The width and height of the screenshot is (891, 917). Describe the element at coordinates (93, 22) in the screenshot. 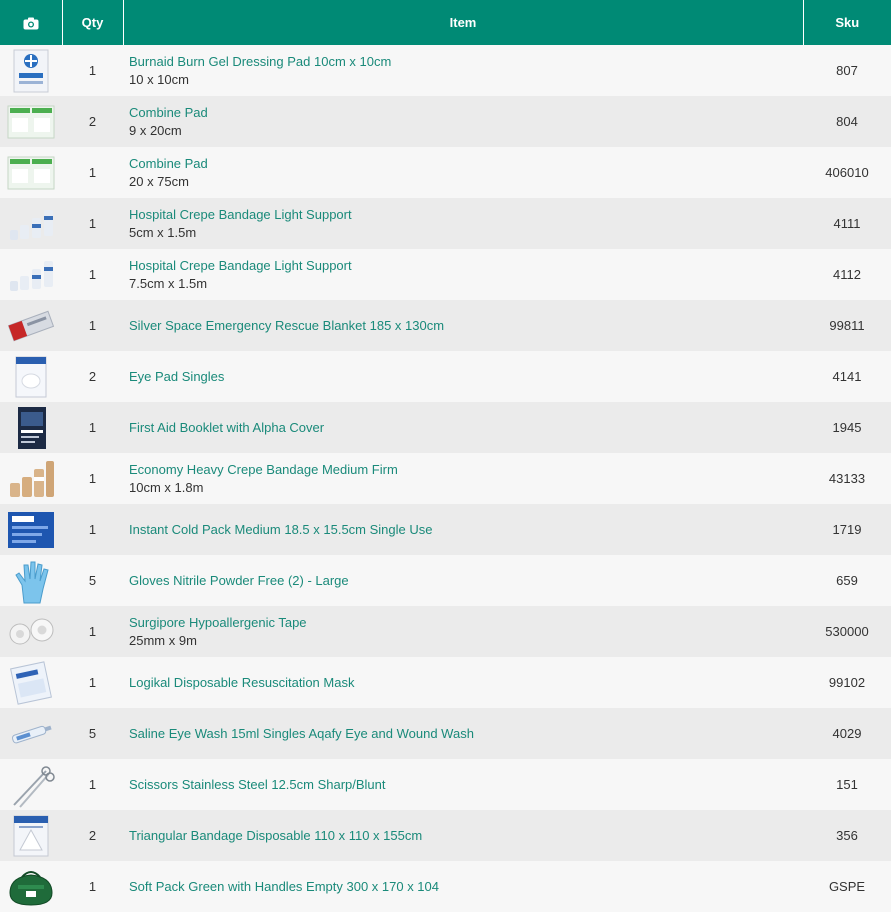

I see `qty-column-header: Qty` at that location.